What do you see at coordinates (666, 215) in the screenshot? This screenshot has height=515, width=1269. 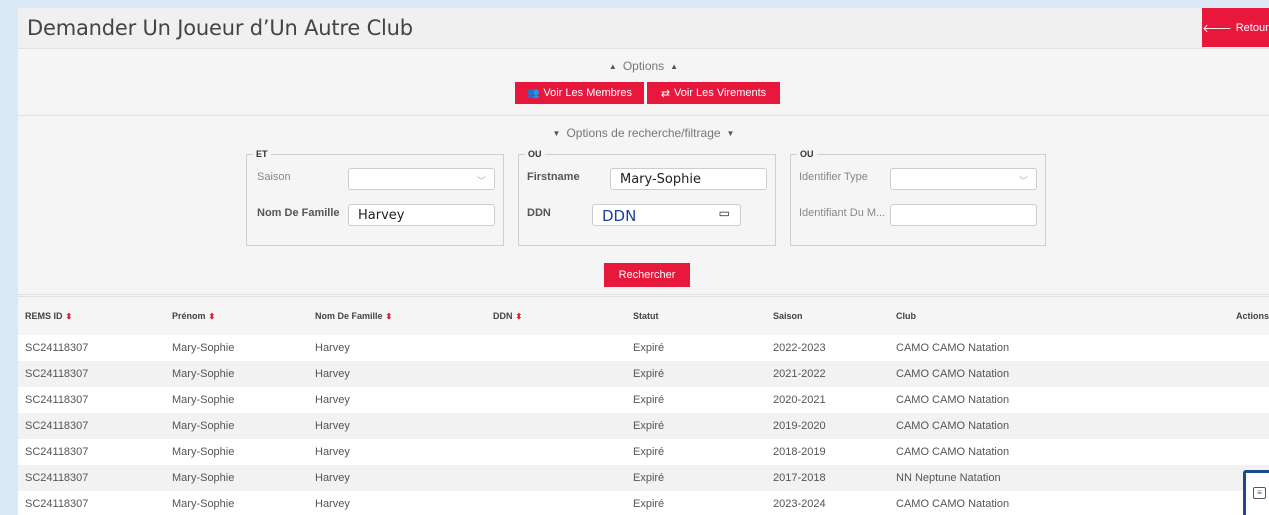 I see `dob-date-input: DDN ▭` at bounding box center [666, 215].